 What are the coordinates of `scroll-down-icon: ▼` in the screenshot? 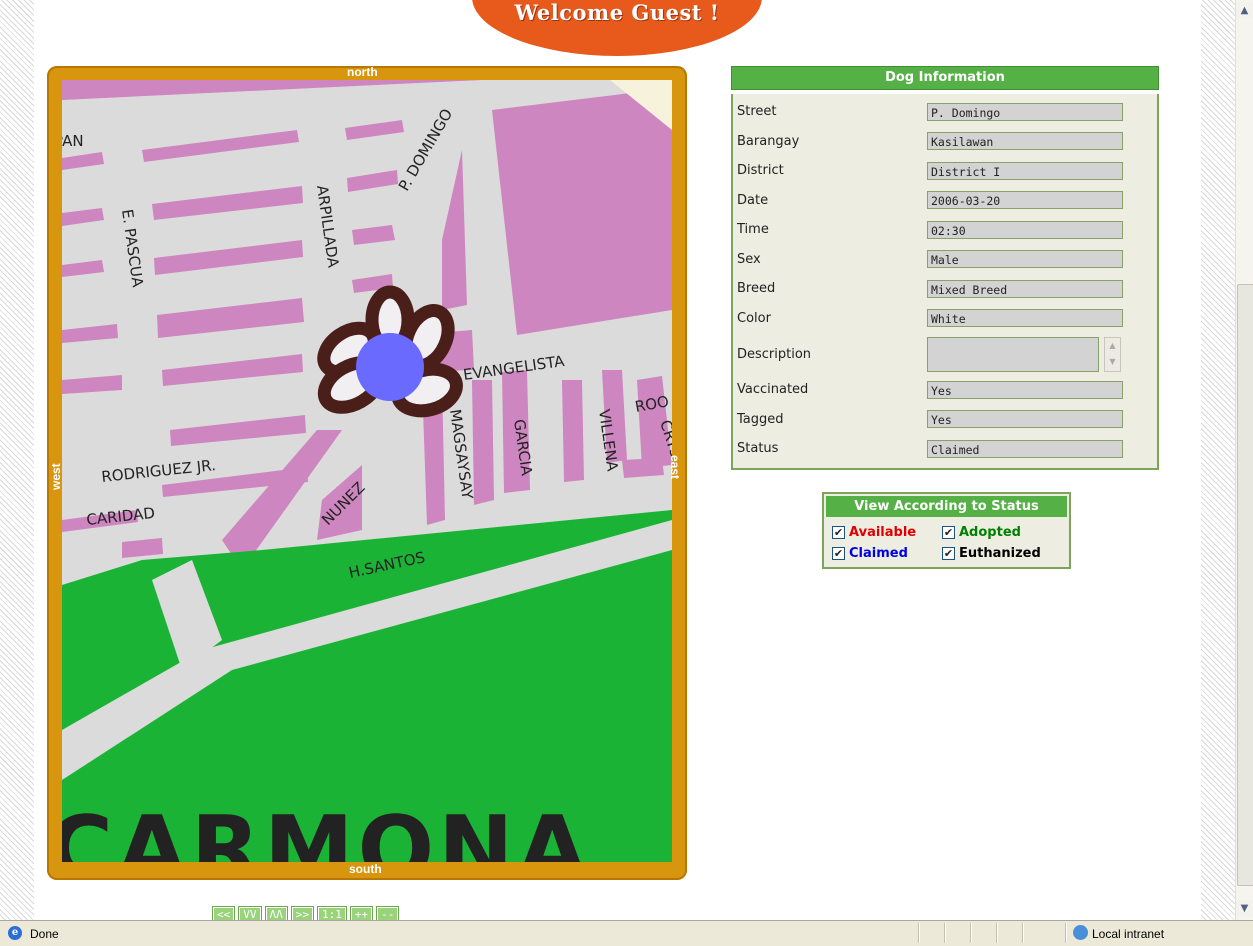 It's located at (1112, 361).